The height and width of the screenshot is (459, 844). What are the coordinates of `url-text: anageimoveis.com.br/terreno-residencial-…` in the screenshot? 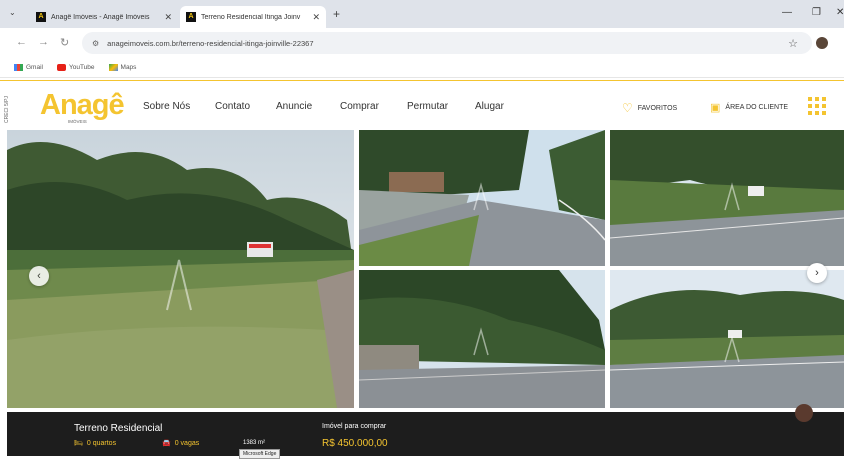 It's located at (210, 43).